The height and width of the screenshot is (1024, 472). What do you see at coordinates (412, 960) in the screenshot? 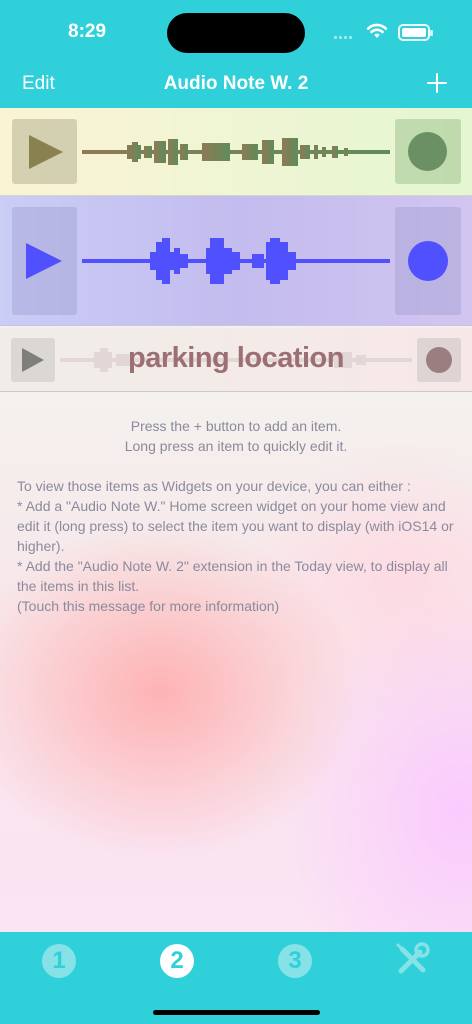
I see `tools-icon` at bounding box center [412, 960].